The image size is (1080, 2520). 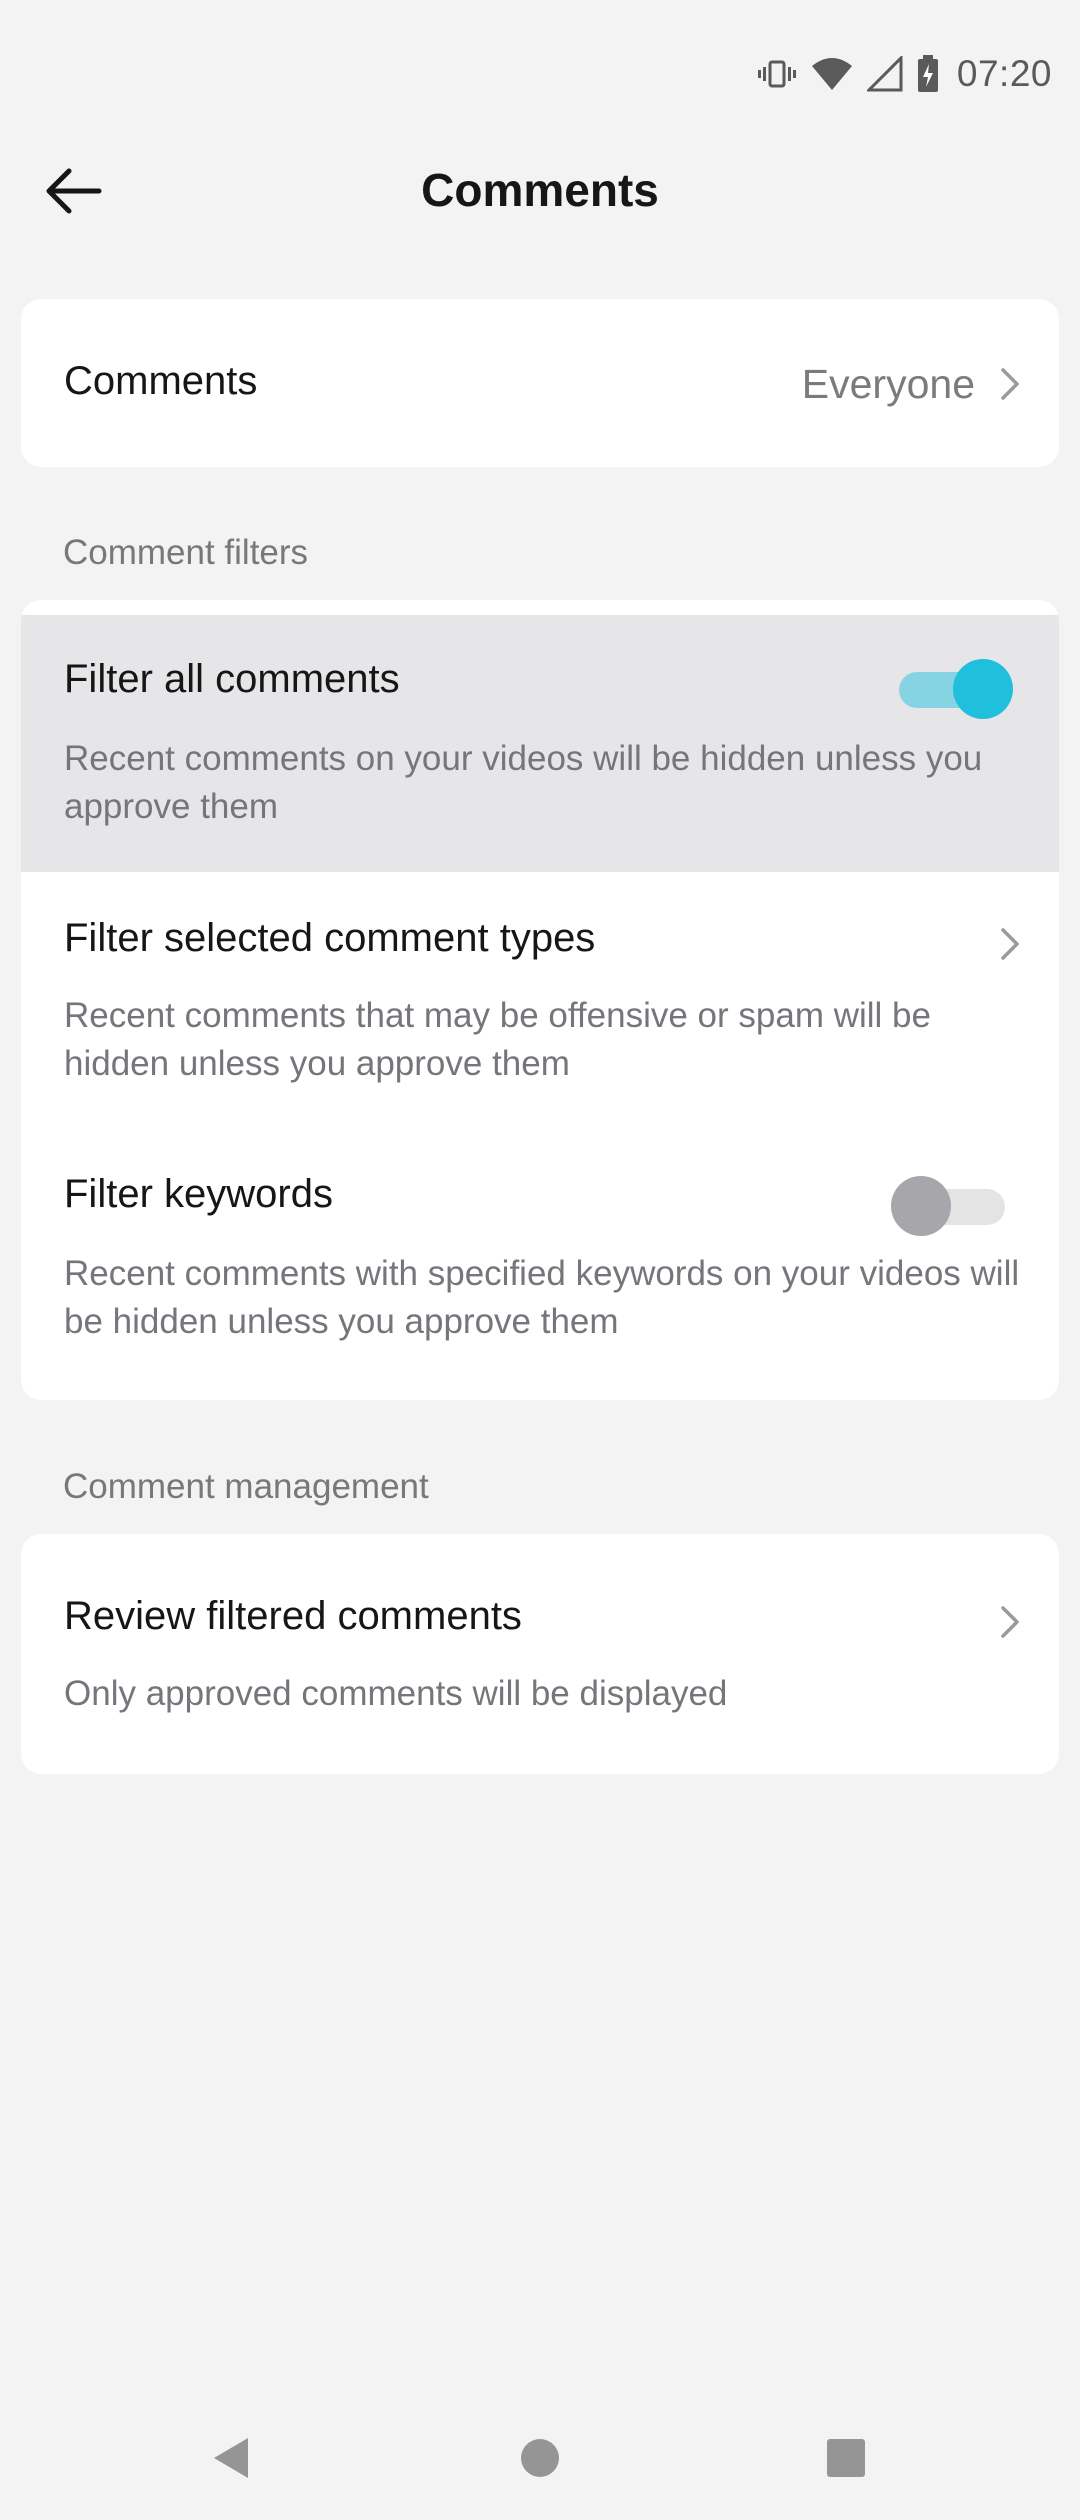 I want to click on filter-keywords-toggle, so click(x=951, y=1205).